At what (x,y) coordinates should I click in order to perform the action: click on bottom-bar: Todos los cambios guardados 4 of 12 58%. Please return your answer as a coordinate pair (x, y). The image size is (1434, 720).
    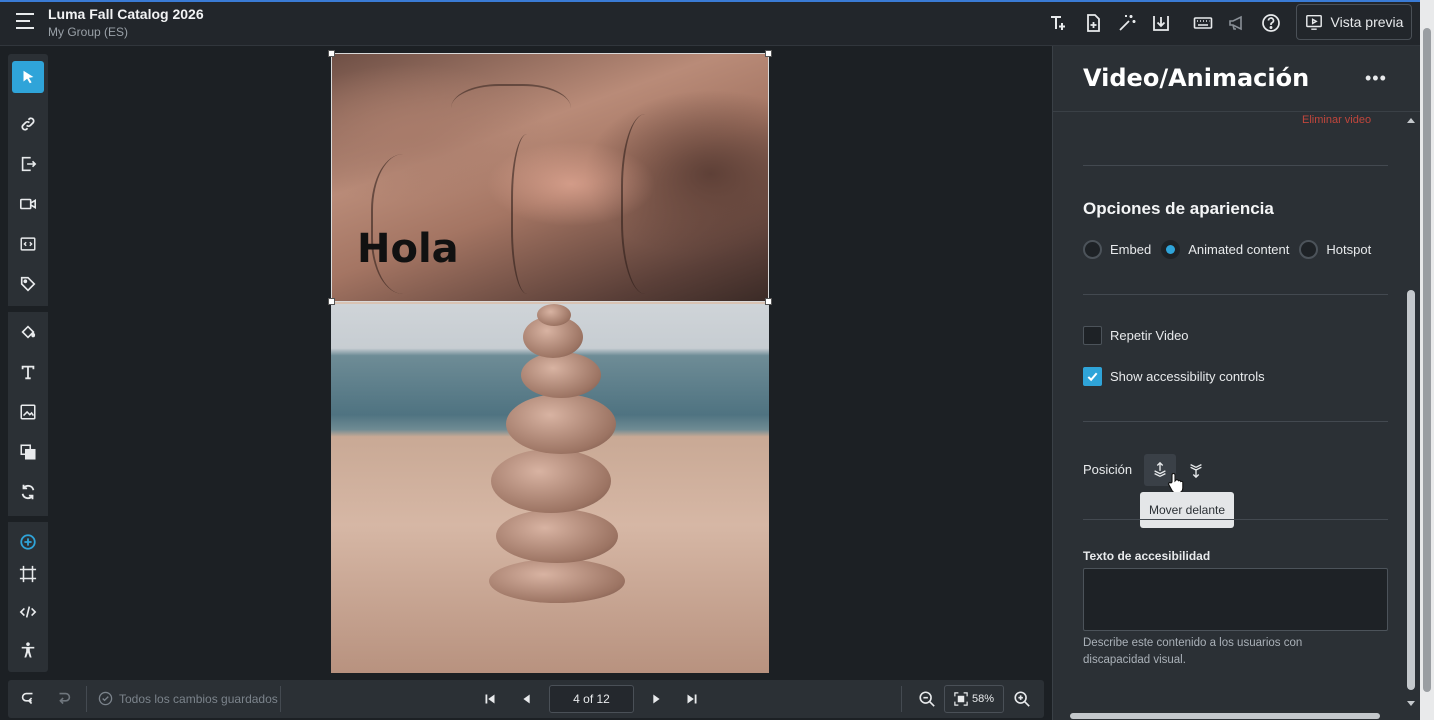
    Looking at the image, I should click on (526, 699).